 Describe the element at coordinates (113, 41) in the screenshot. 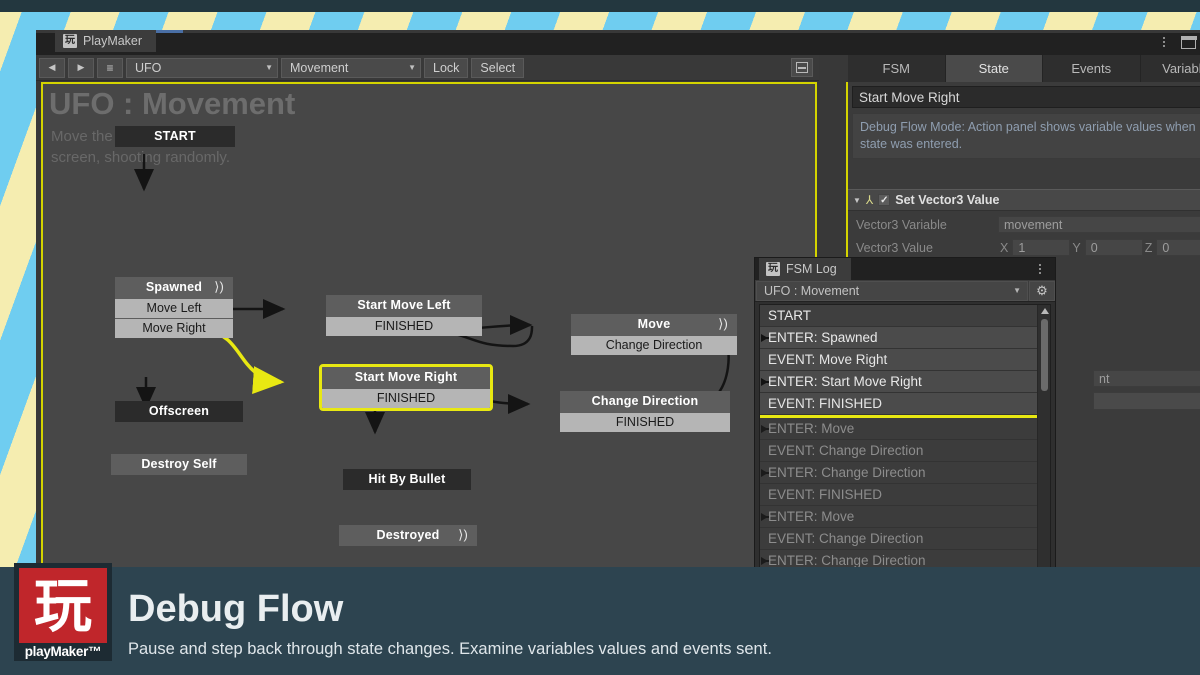

I see `tab-playmaker-label: PlayMaker` at that location.